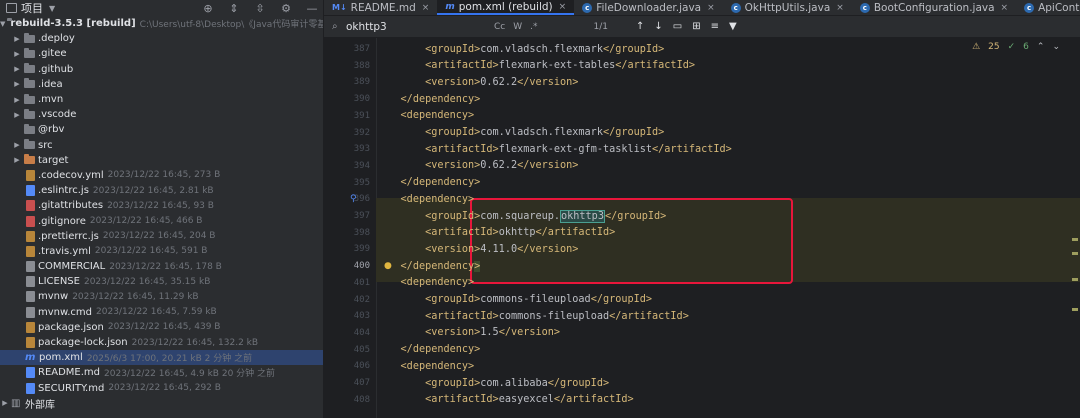  Describe the element at coordinates (350, 349) in the screenshot. I see `line-number: 405` at that location.